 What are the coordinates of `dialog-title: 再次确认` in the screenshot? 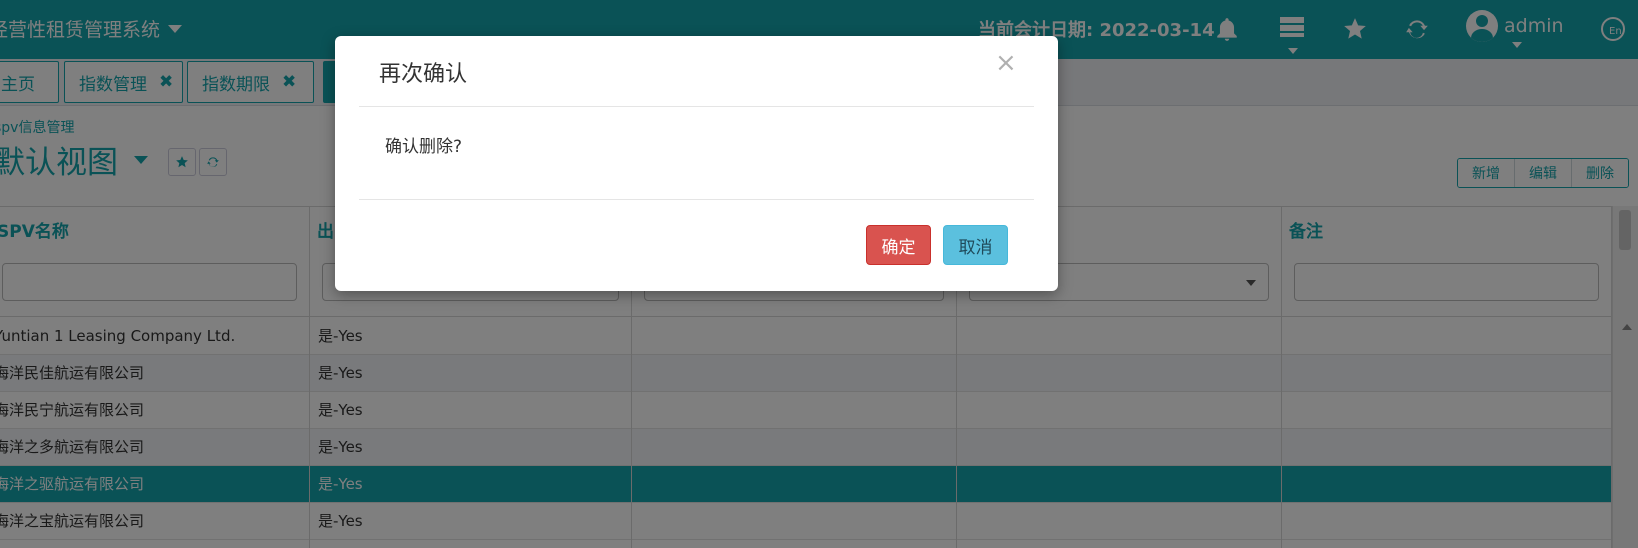 It's located at (423, 74).